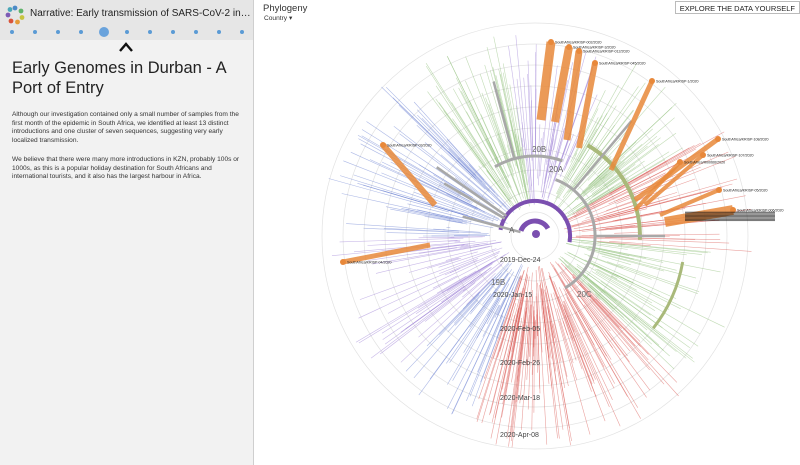  I want to click on tip-label: SouthAfrica/KRISP-108/2020, so click(745, 140).